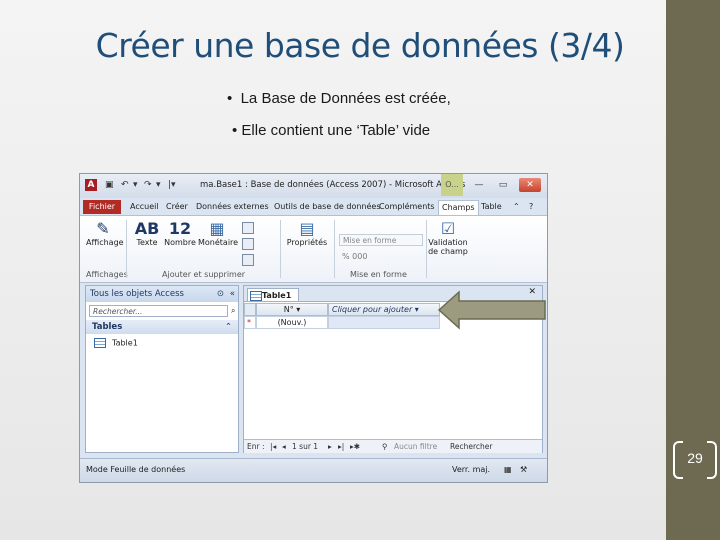 The height and width of the screenshot is (540, 720). I want to click on tab-outils-bd: Outils de base de données, so click(327, 207).